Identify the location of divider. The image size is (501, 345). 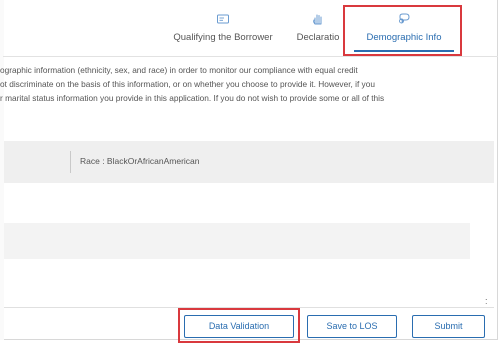
(70, 162).